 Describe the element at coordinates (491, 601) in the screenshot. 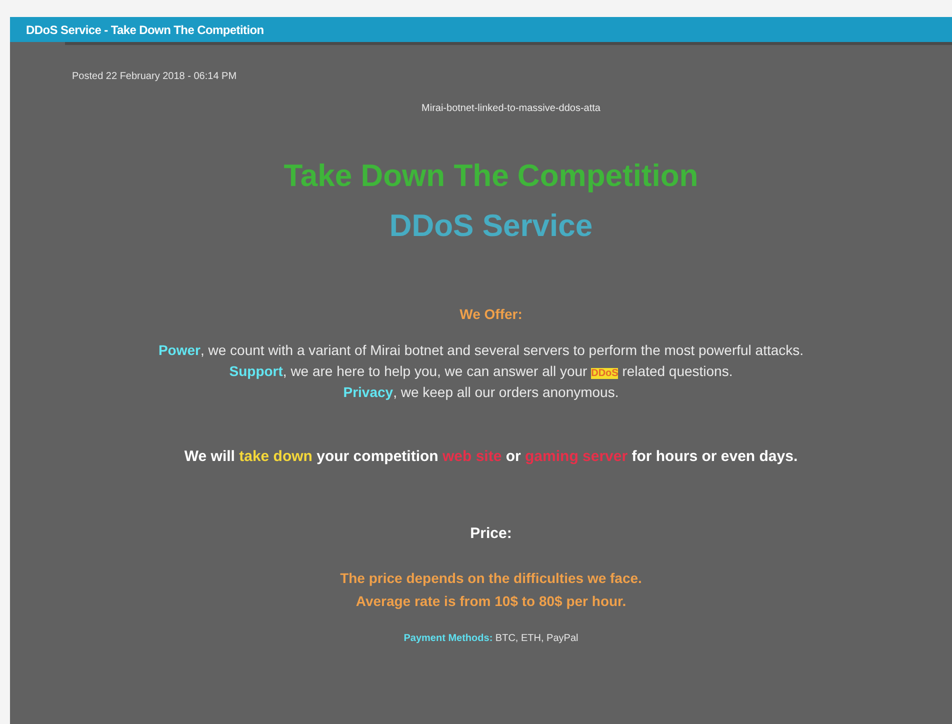

I see `price-line: Average rate is from 10$ to 80$ per hour.` at that location.